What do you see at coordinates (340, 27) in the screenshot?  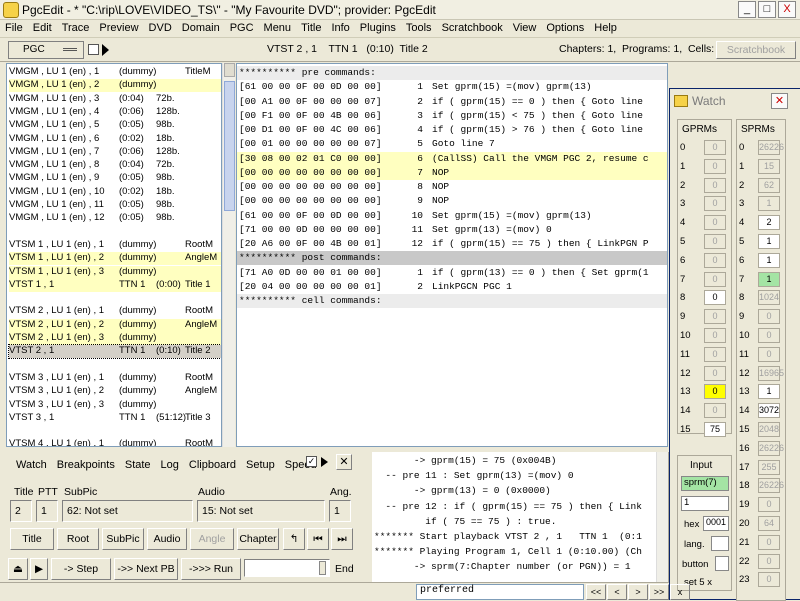 I see `menu-info: Info` at bounding box center [340, 27].